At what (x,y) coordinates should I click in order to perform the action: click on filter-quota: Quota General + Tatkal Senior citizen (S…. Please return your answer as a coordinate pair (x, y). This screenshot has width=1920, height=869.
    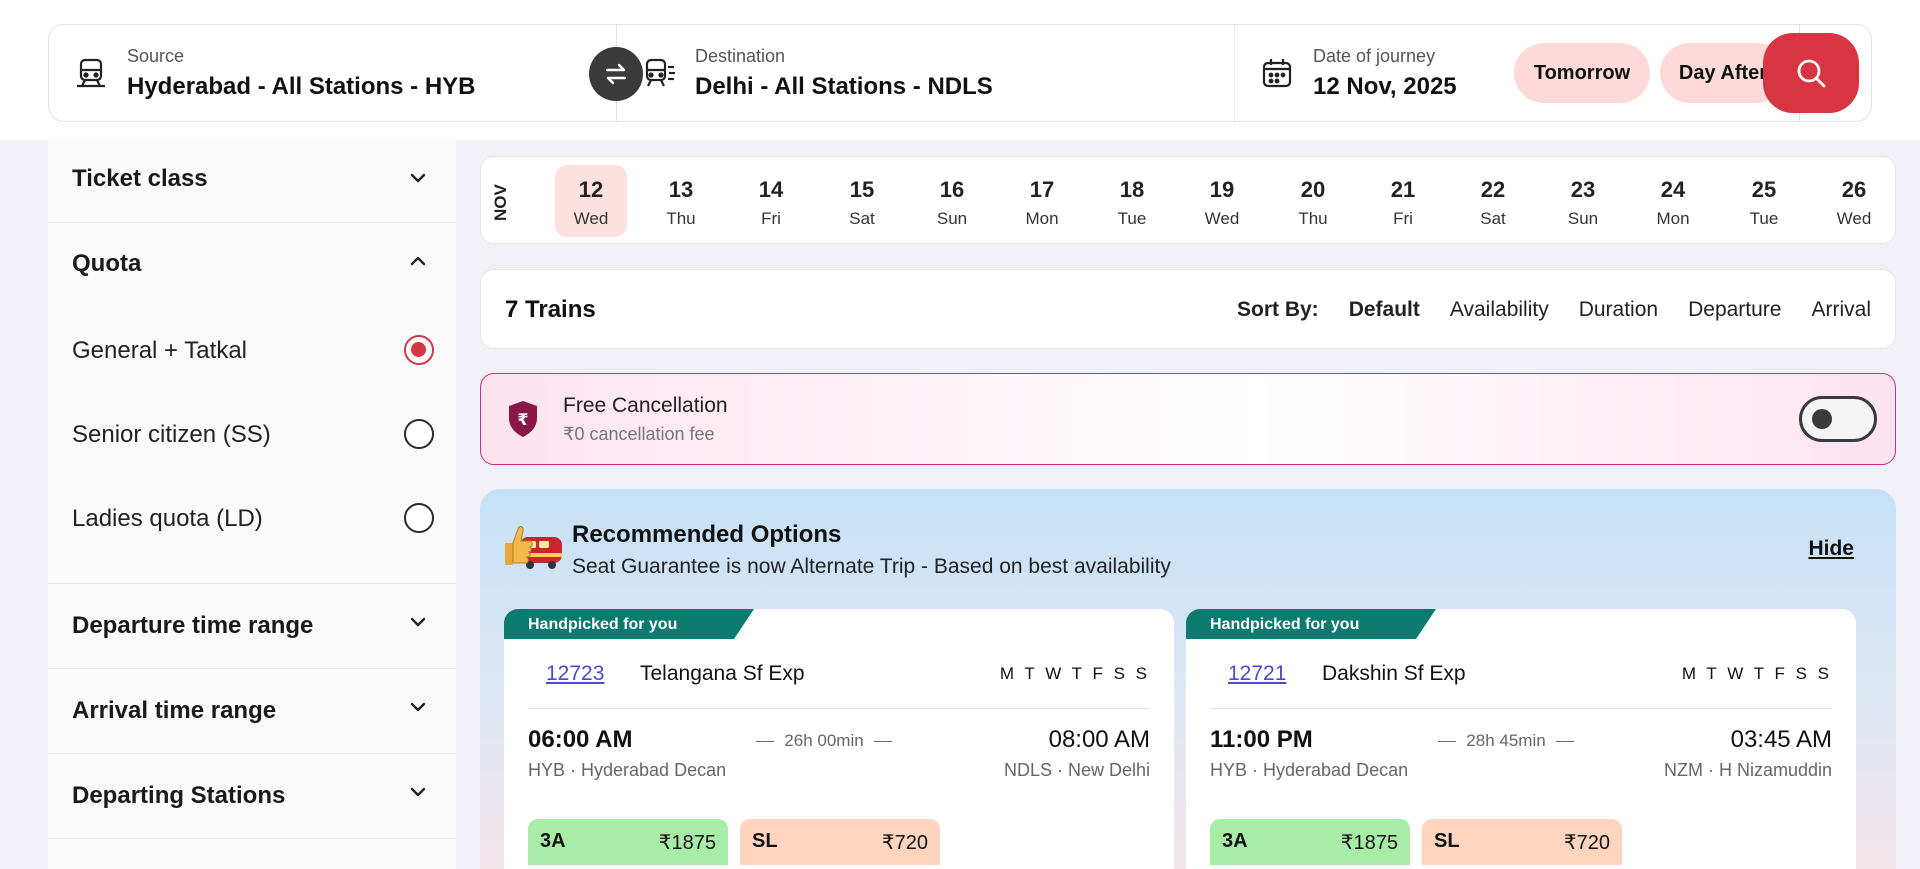
    Looking at the image, I should click on (252, 403).